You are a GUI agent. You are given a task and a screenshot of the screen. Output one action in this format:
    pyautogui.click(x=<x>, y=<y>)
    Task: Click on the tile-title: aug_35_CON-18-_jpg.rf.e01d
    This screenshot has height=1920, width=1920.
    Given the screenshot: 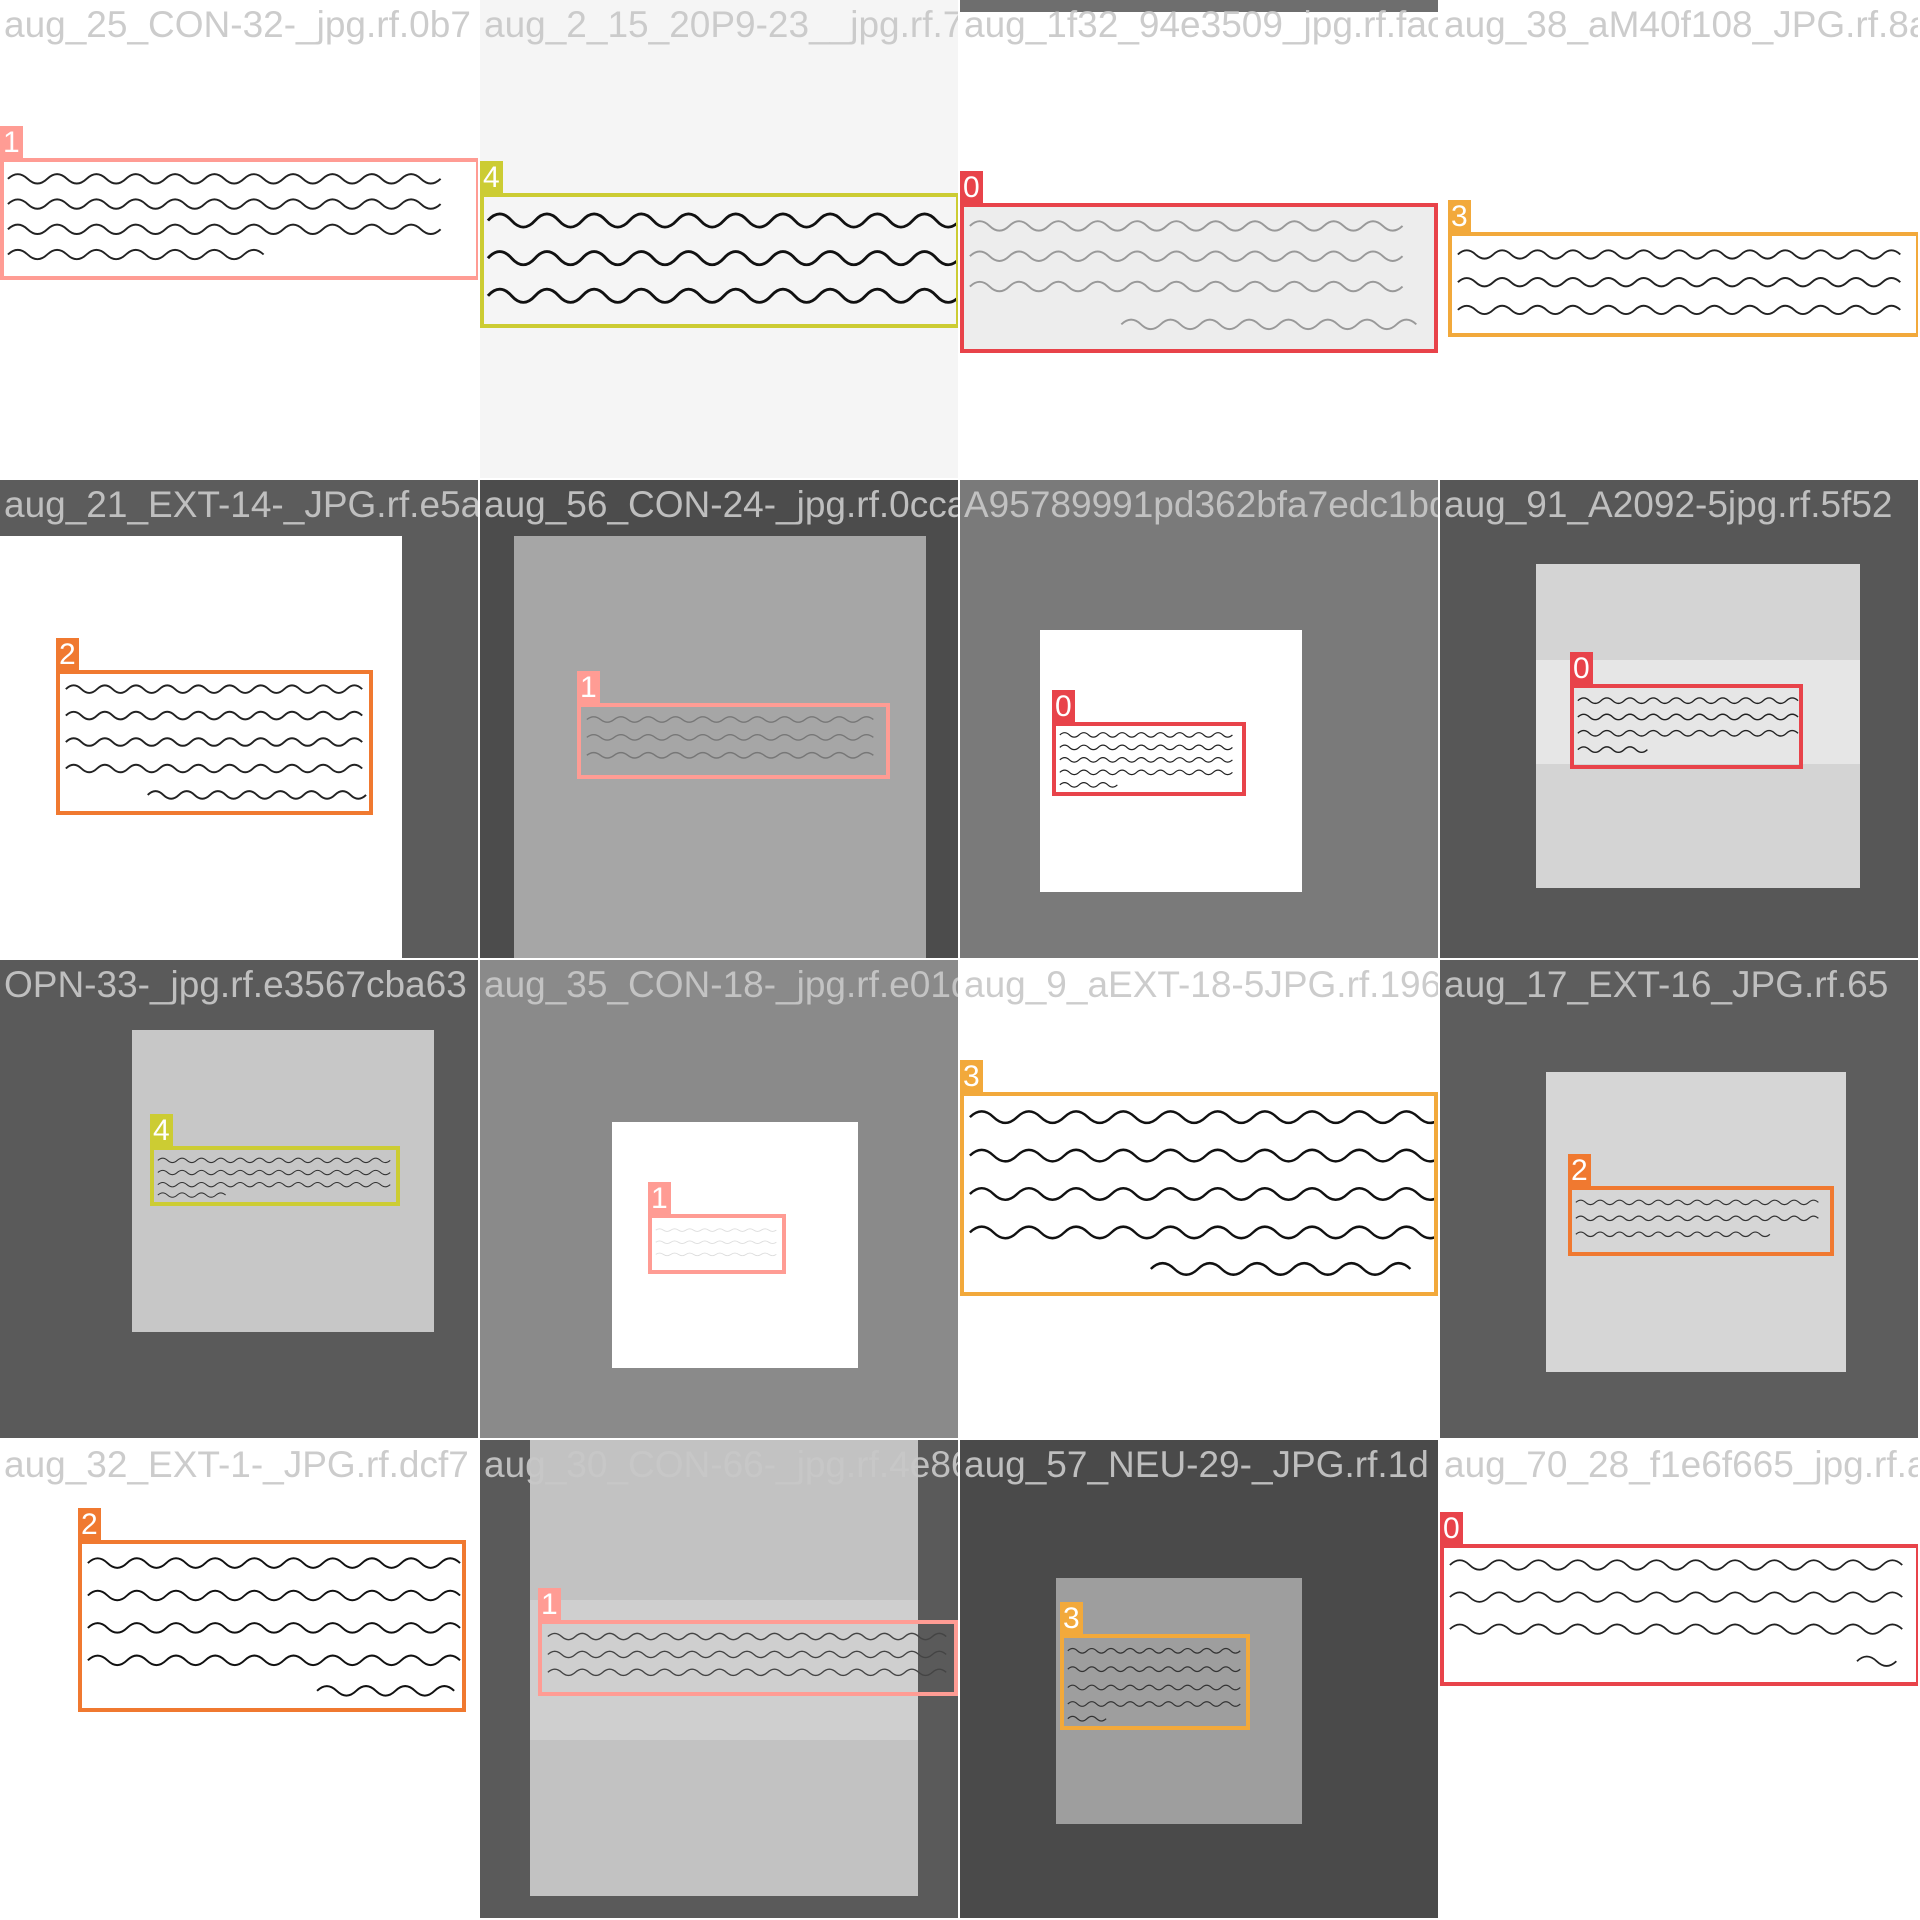 What is the action you would take?
    pyautogui.click(x=722, y=984)
    